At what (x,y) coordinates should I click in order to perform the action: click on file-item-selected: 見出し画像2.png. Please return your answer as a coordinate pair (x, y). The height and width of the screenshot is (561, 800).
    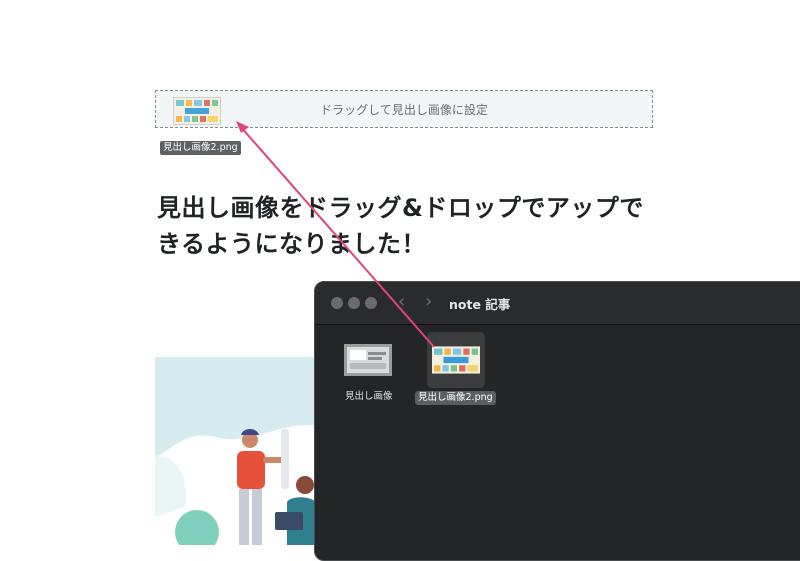
    Looking at the image, I should click on (458, 370).